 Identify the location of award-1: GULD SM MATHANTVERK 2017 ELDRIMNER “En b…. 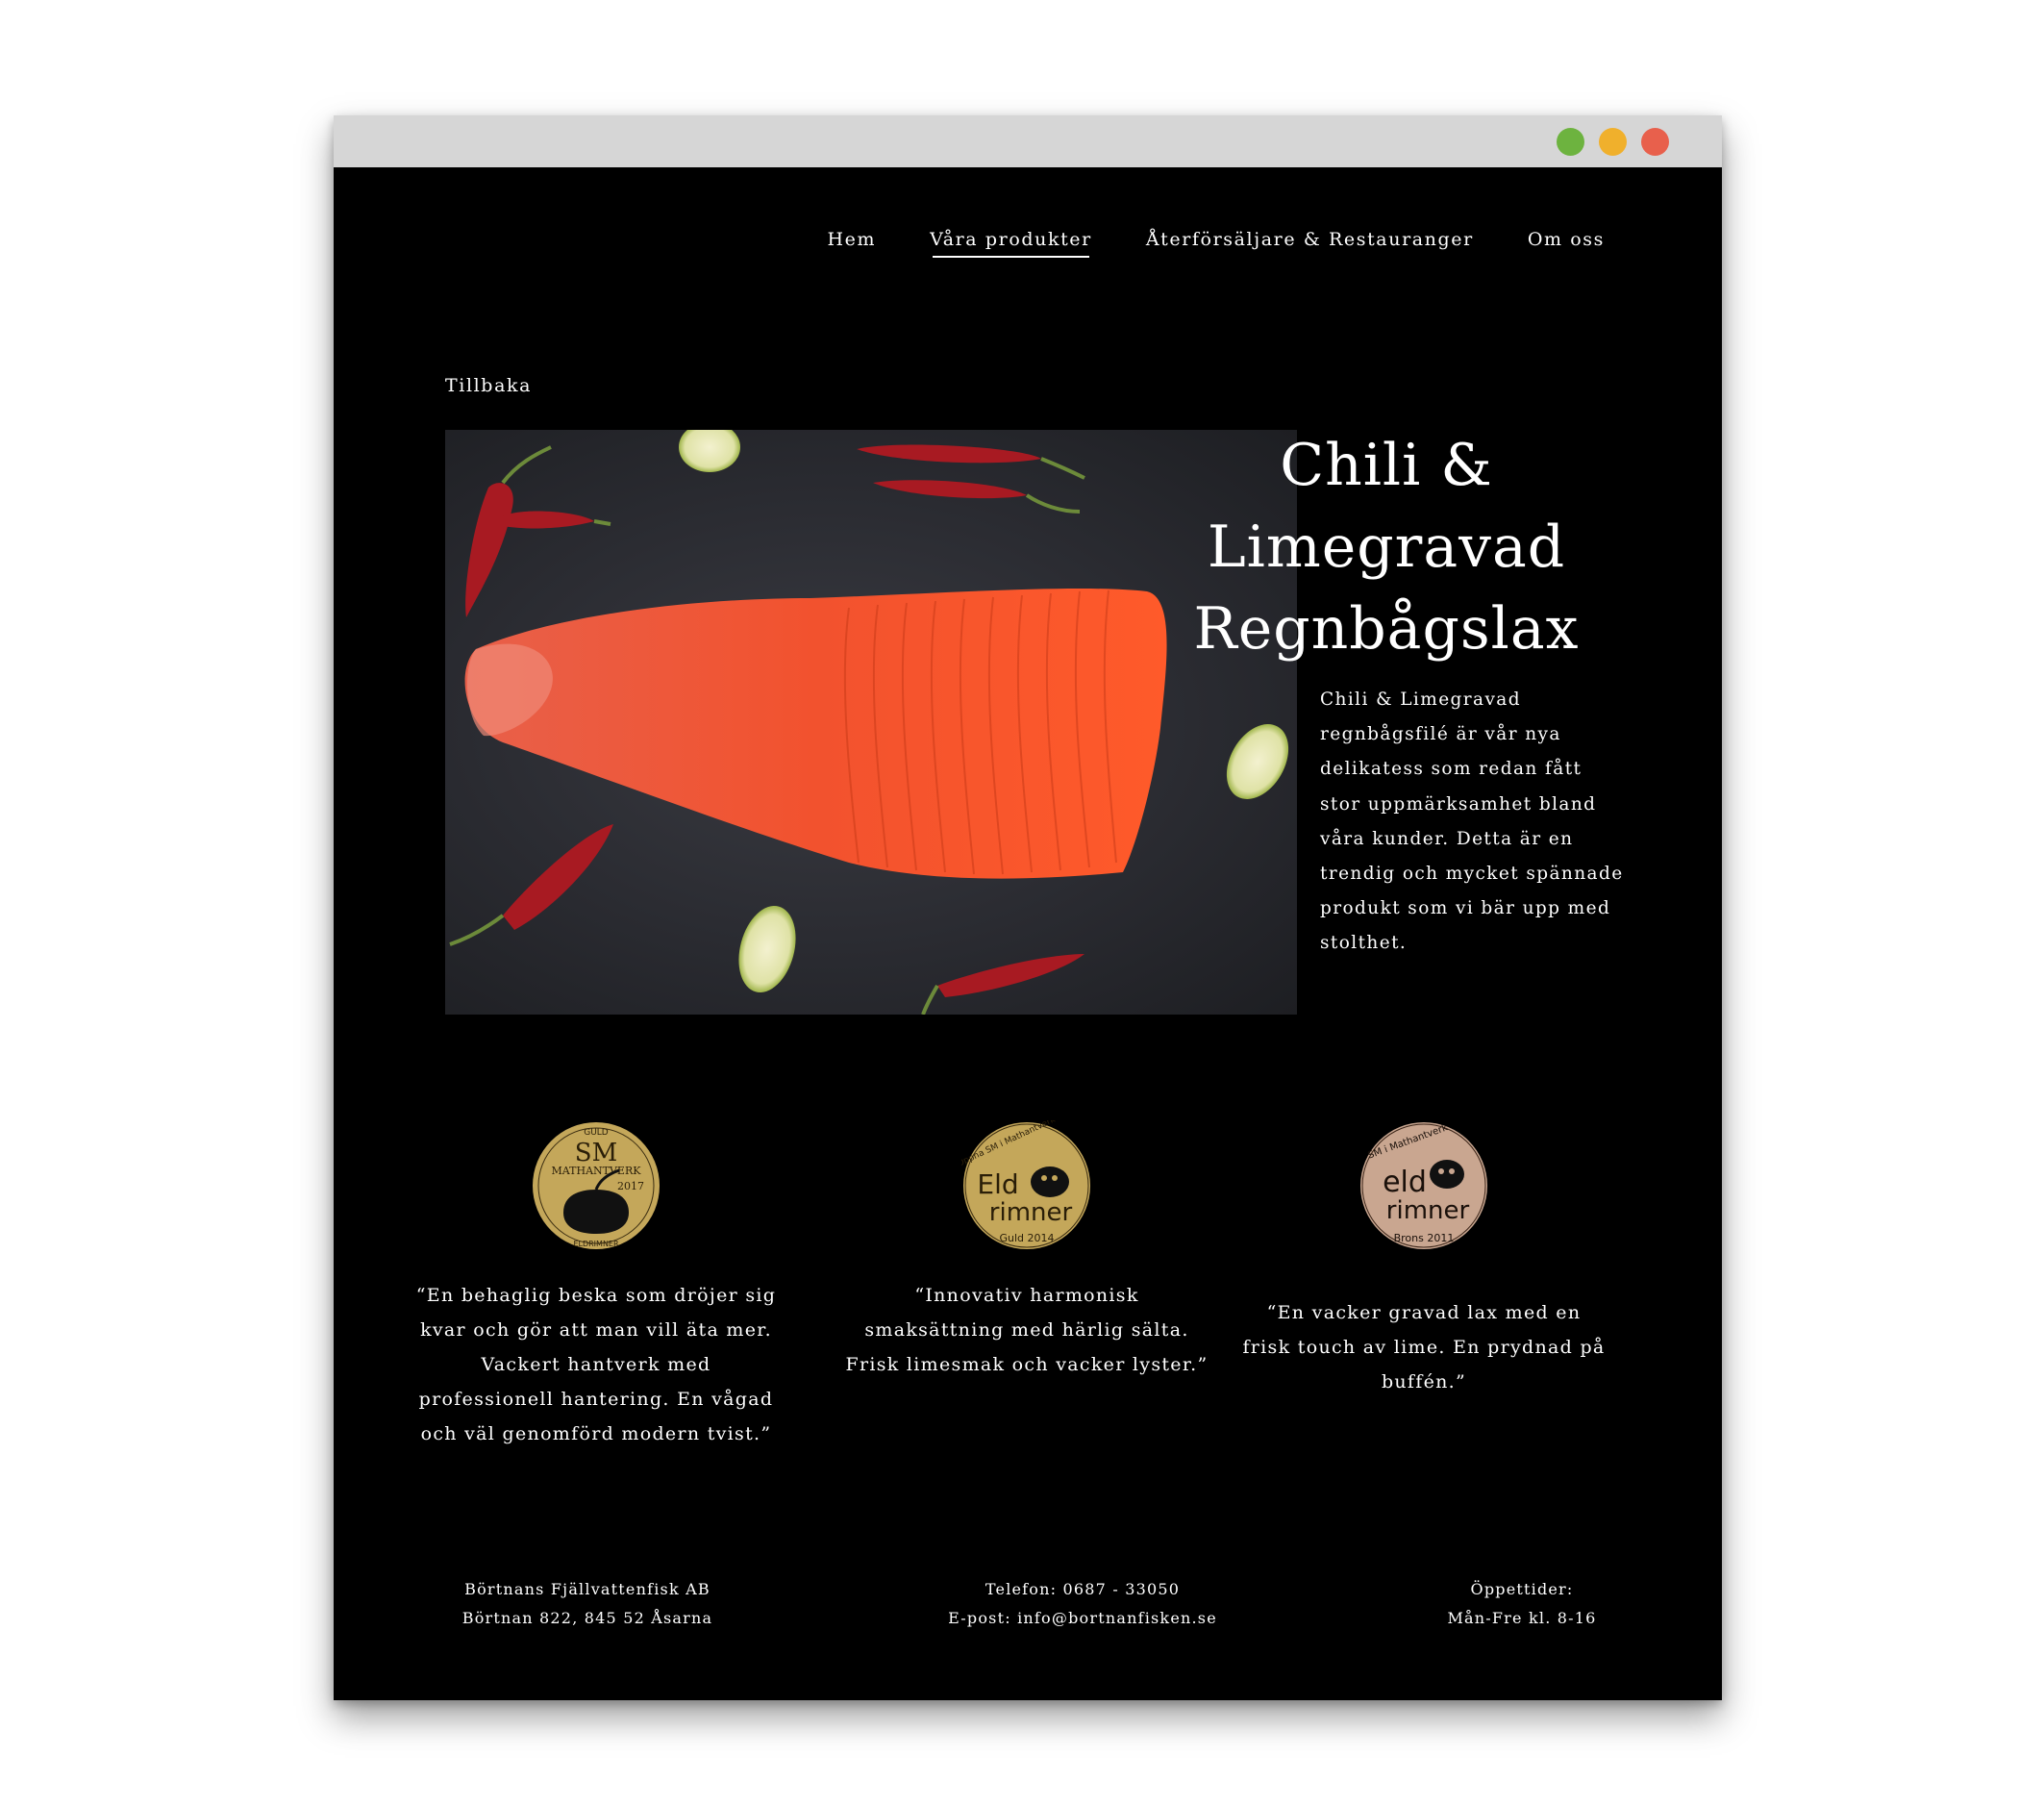
(596, 1285).